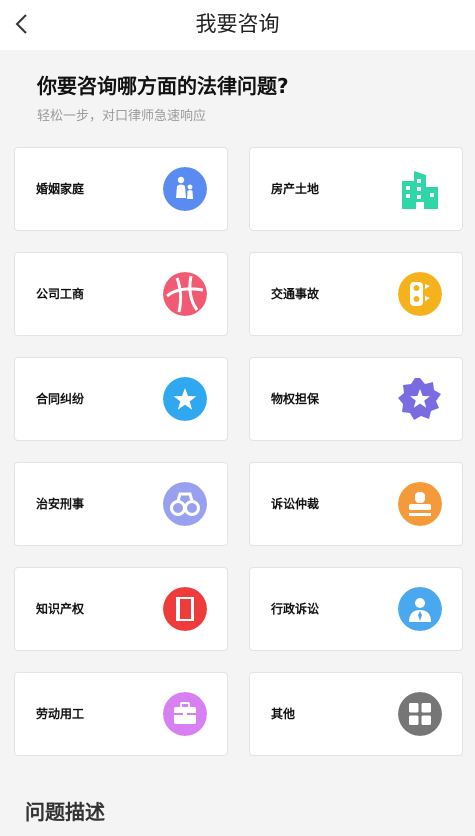  What do you see at coordinates (65, 812) in the screenshot?
I see `problem-description-title: 问题描述` at bounding box center [65, 812].